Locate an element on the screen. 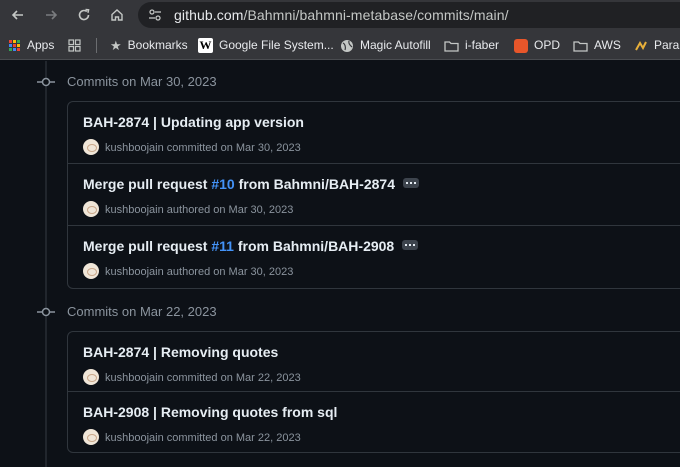 The height and width of the screenshot is (467, 680). commit-group-title: Commits on Mar 22, 2023 is located at coordinates (142, 311).